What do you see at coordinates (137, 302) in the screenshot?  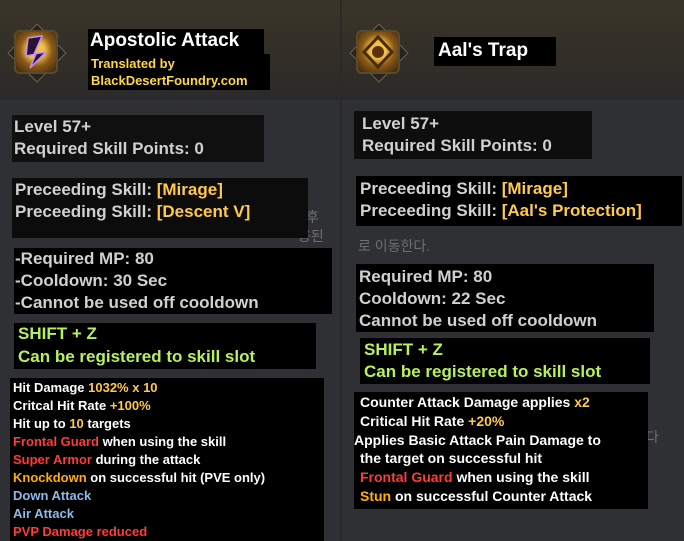 I see `cooldown-restriction: -Cannot be used off cooldown` at bounding box center [137, 302].